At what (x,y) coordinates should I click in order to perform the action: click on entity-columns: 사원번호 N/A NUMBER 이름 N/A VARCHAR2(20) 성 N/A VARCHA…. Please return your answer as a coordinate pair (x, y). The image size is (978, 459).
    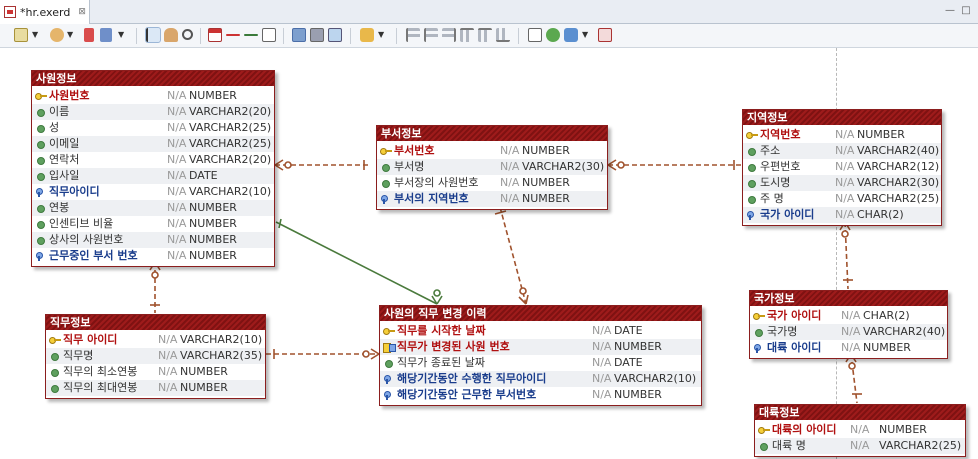
    Looking at the image, I should click on (153, 176).